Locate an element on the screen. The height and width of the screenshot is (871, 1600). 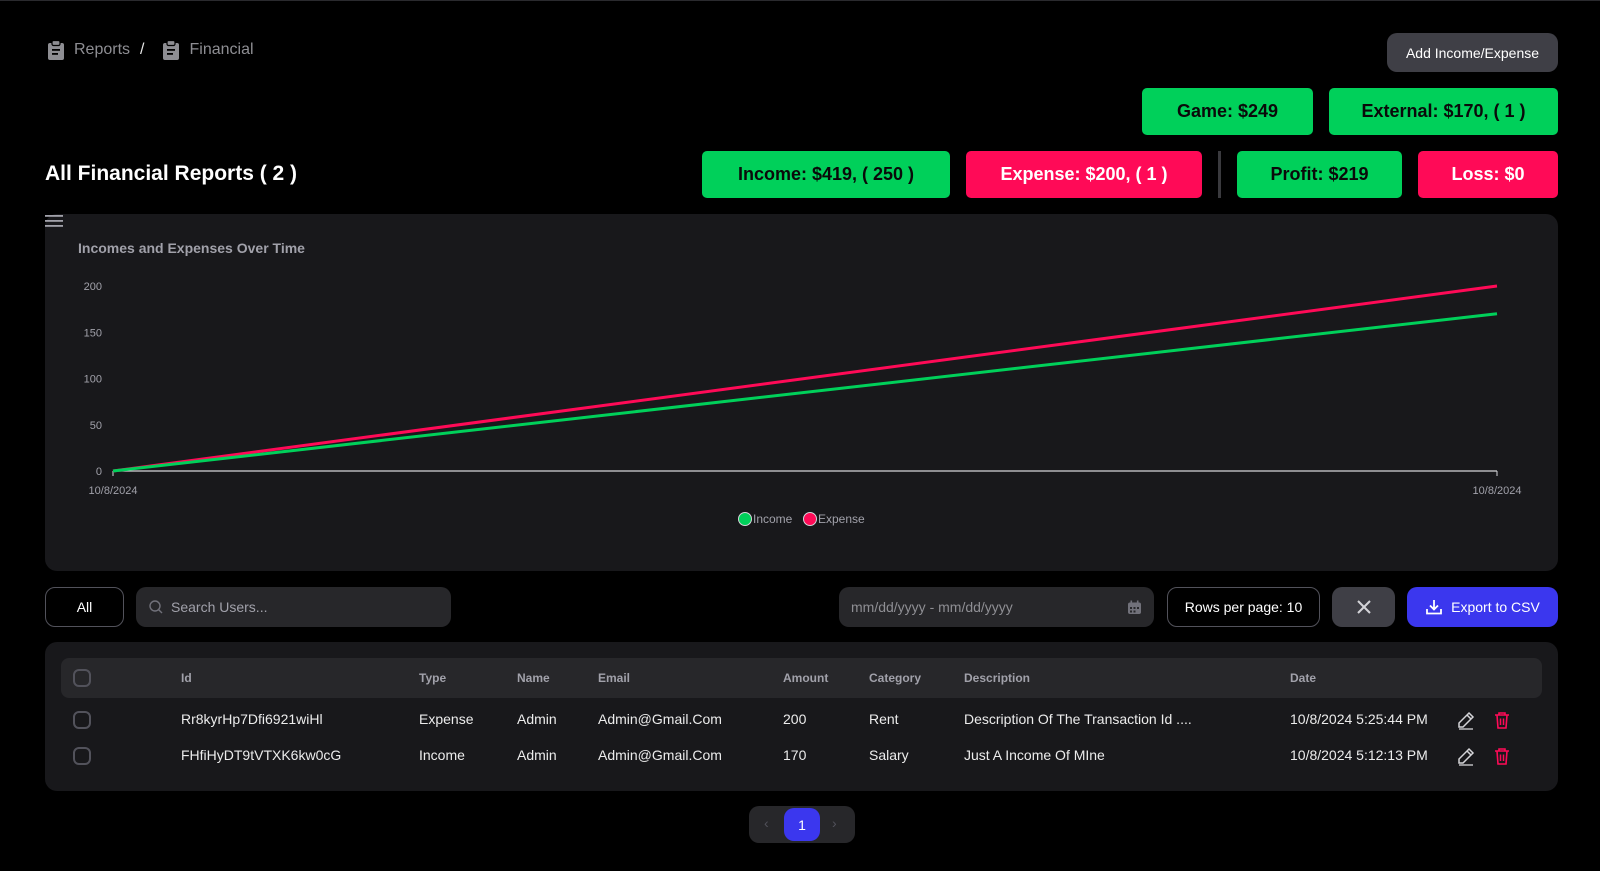
chart-menu-icon is located at coordinates (54, 221).